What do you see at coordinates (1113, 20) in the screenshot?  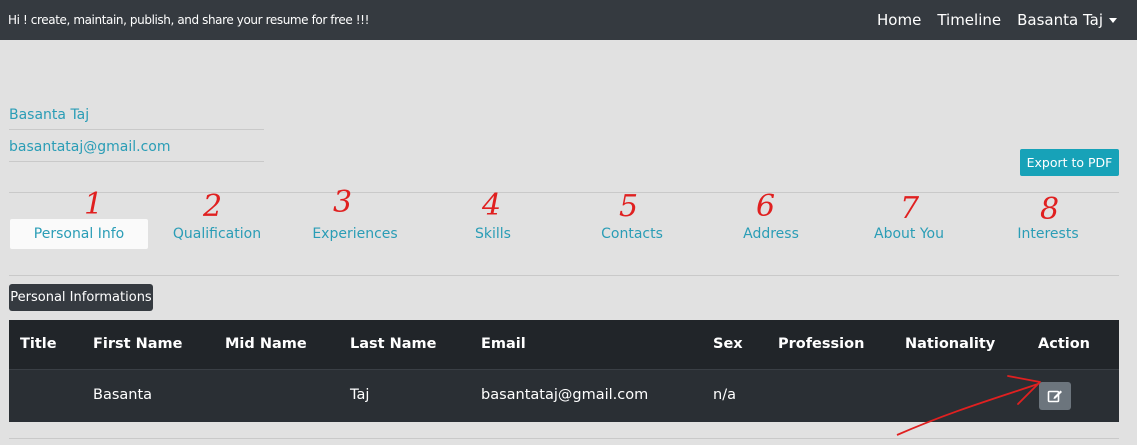 I see `caret-down-icon` at bounding box center [1113, 20].